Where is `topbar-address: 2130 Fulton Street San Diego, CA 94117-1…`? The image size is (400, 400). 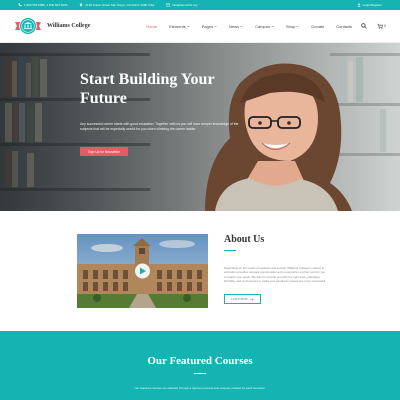
topbar-address: 2130 Fulton Street San Diego, CA 94117-1… is located at coordinates (116, 5).